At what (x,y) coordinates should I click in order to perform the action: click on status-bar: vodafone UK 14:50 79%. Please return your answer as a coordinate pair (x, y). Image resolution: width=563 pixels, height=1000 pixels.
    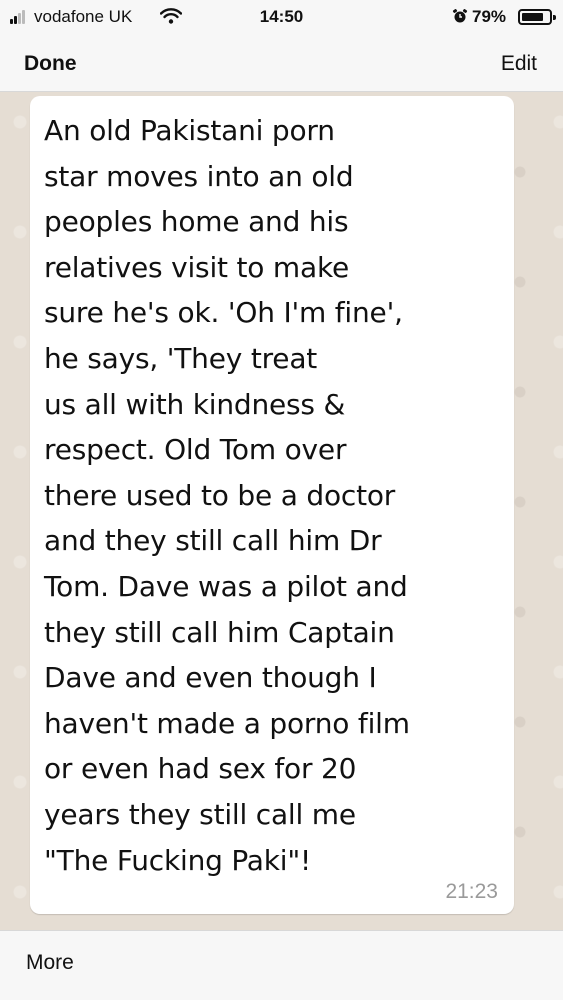
    Looking at the image, I should click on (281, 18).